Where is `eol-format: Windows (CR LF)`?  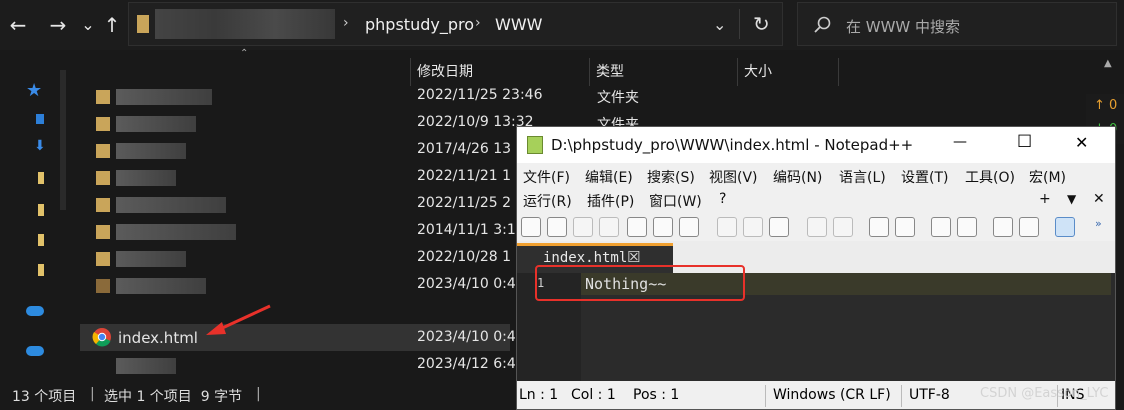 eol-format: Windows (CR LF) is located at coordinates (832, 395).